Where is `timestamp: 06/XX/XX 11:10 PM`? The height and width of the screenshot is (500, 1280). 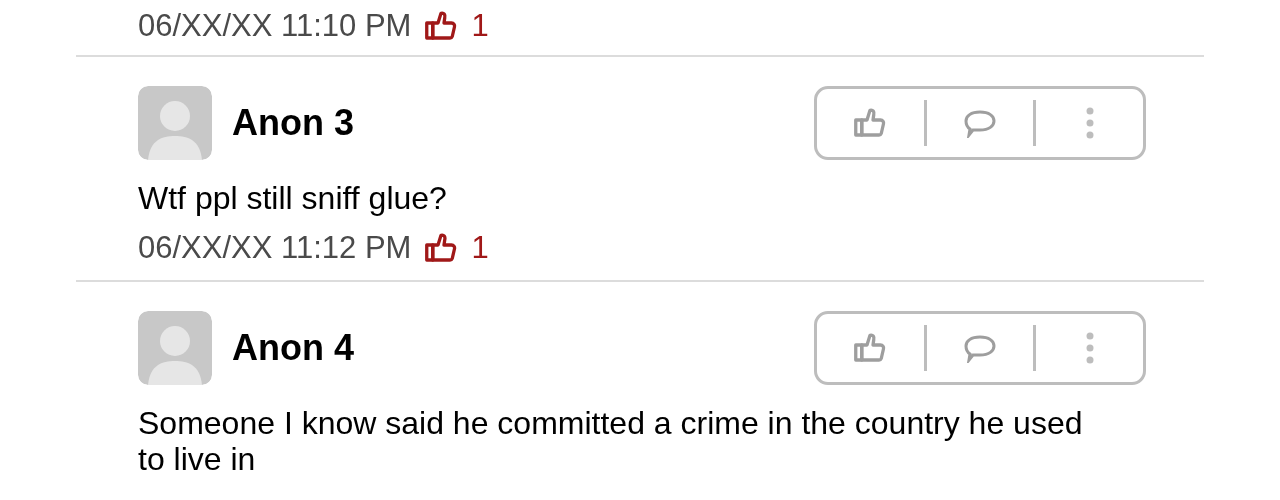
timestamp: 06/XX/XX 11:10 PM is located at coordinates (275, 25).